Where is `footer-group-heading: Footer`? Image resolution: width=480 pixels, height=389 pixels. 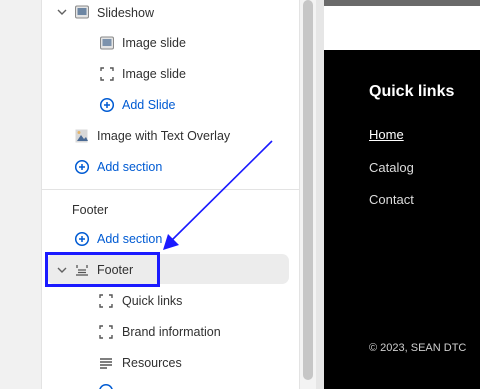
footer-group-heading: Footer is located at coordinates (90, 210).